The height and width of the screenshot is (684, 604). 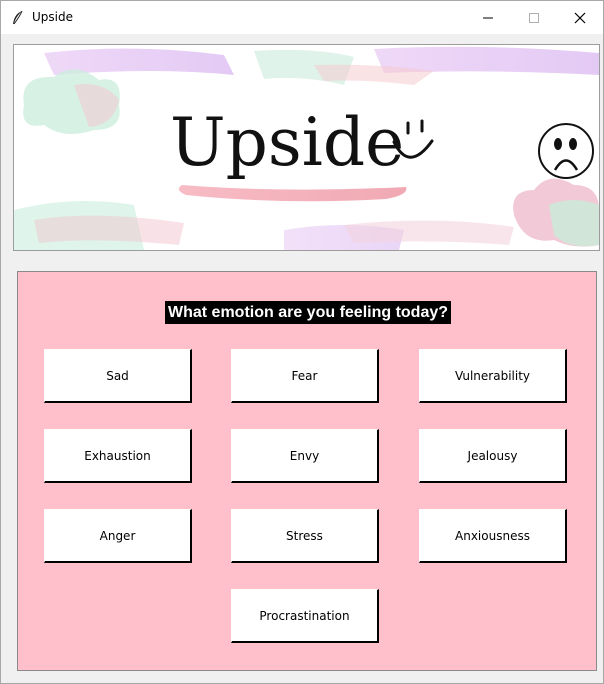 What do you see at coordinates (118, 536) in the screenshot?
I see `emotion-button-anger: Anger` at bounding box center [118, 536].